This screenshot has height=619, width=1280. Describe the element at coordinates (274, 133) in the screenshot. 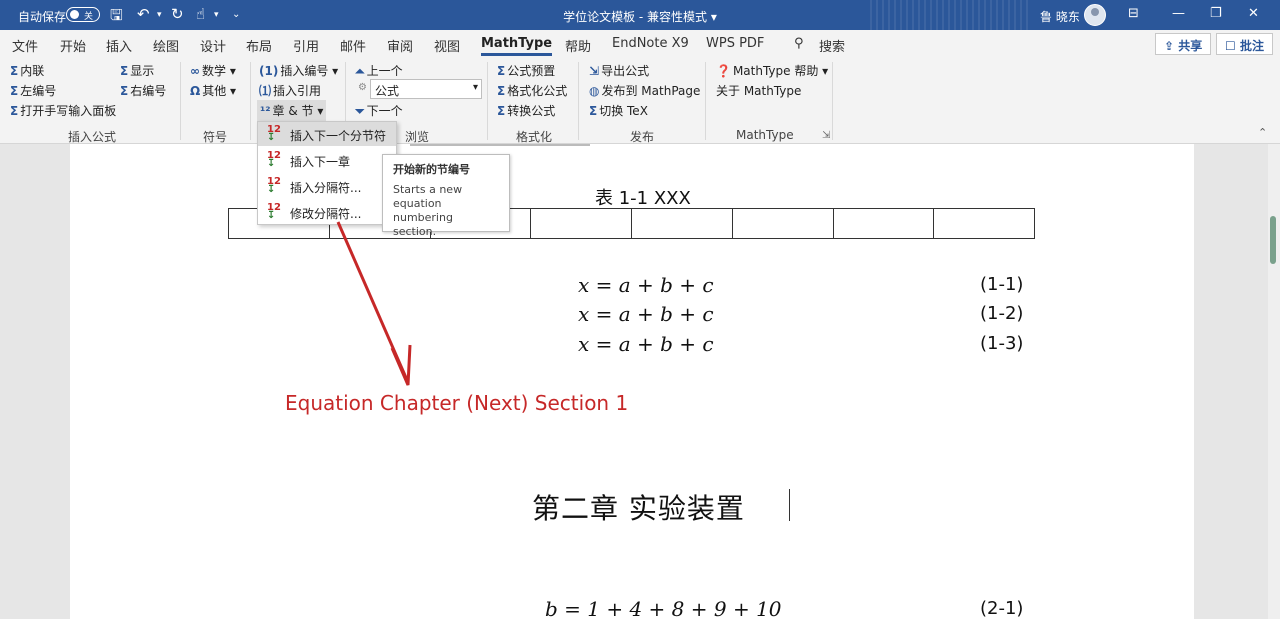

I see `section-break-icon: 12 ↧` at that location.